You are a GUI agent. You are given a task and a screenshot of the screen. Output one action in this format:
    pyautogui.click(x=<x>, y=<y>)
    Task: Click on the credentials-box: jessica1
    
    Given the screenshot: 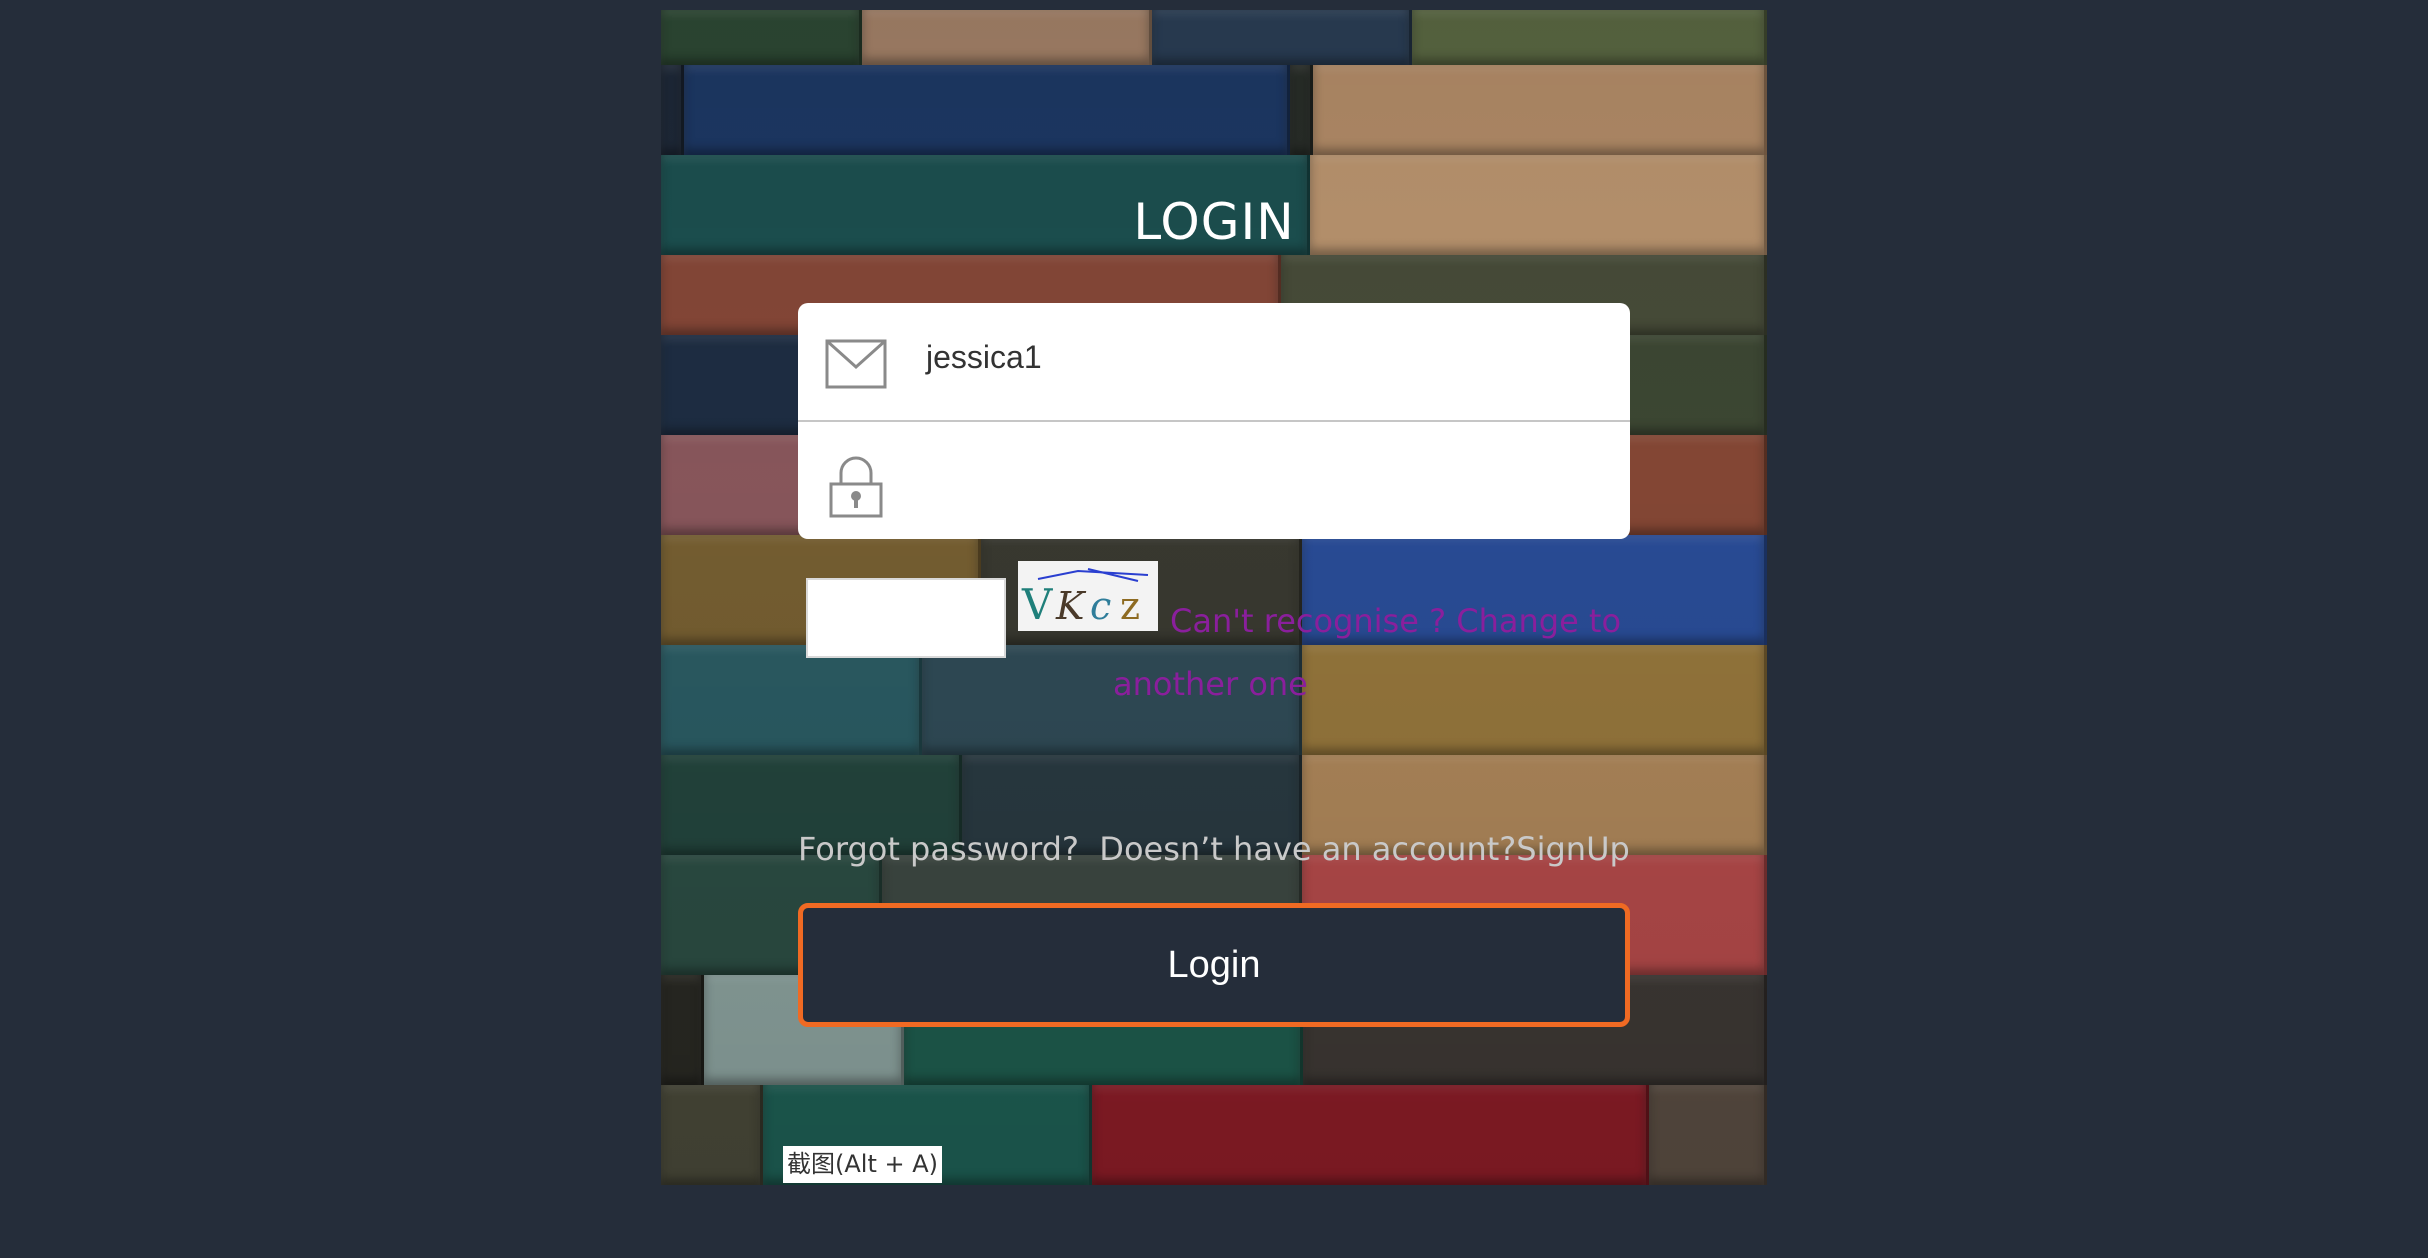 What is the action you would take?
    pyautogui.click(x=1214, y=421)
    